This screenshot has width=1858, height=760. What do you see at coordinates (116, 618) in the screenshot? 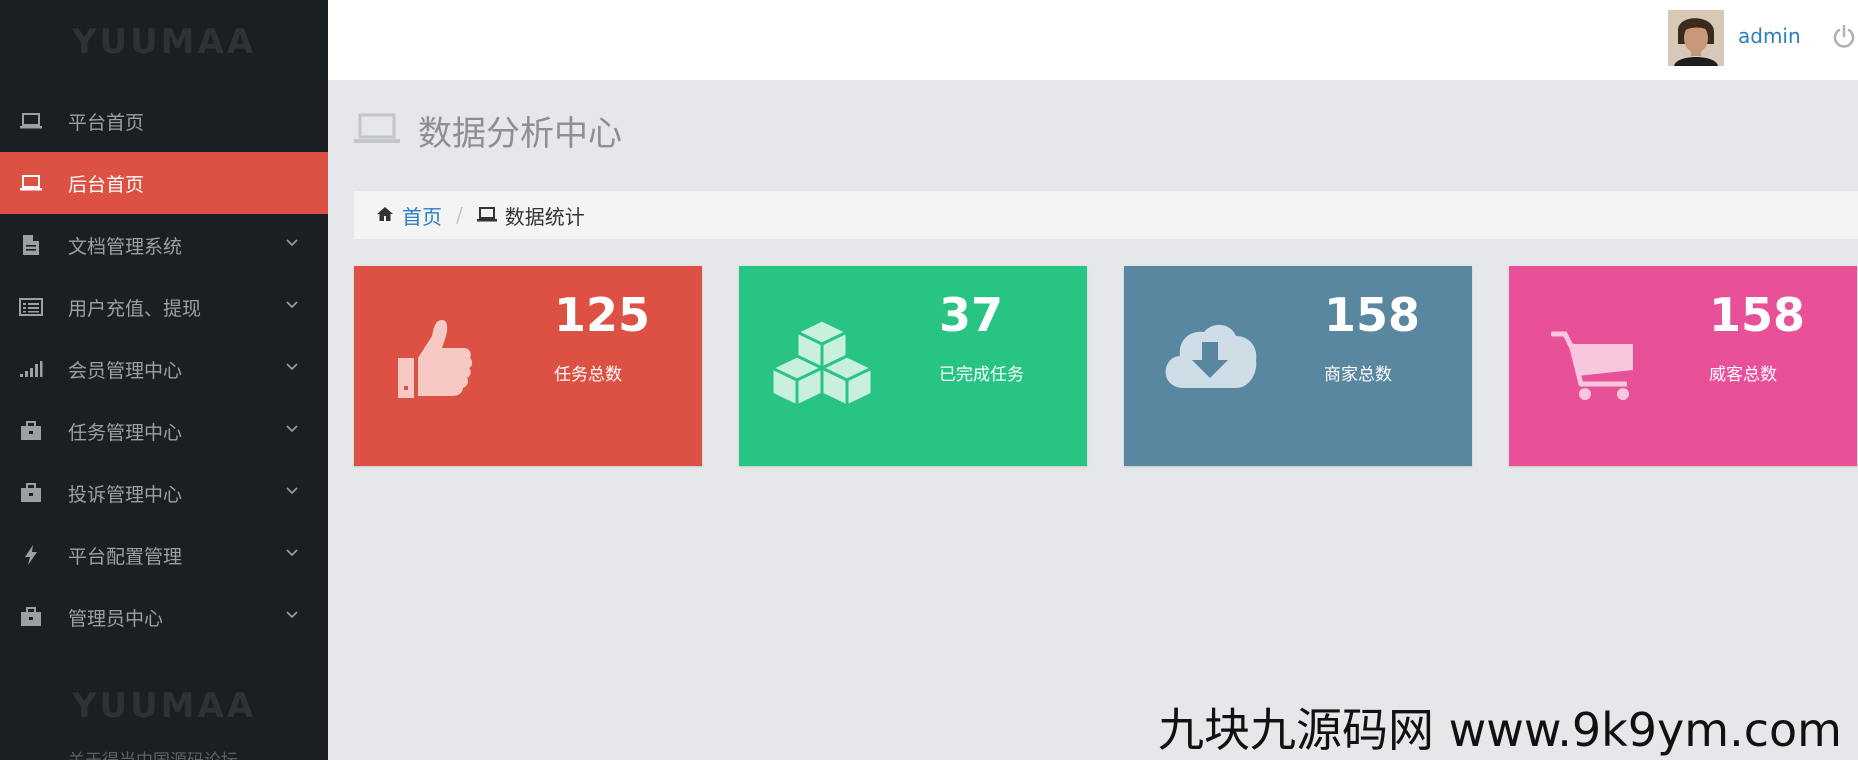
I see `sidebar-item-label: 管理员中心` at bounding box center [116, 618].